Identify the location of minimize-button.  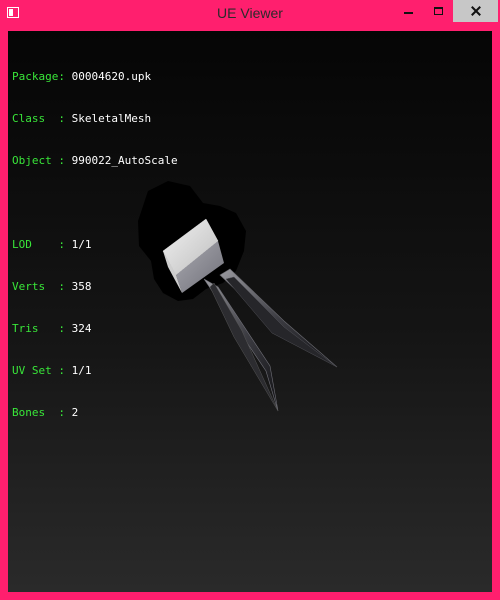
(408, 11).